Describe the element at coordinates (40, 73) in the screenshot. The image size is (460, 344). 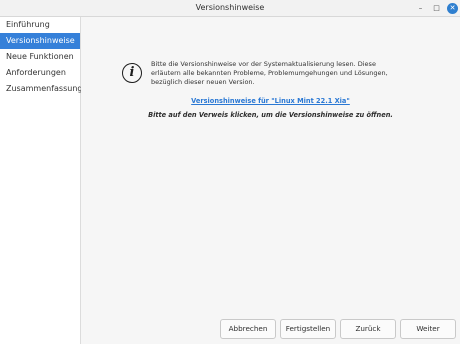
I see `sidebar-item-anforderungen: Anforderungen` at that location.